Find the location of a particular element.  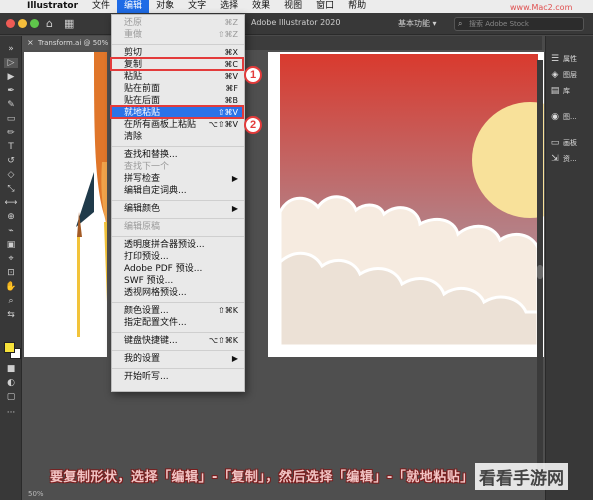

search-placeholder: 搜索 Adobe Stock is located at coordinates (499, 24).